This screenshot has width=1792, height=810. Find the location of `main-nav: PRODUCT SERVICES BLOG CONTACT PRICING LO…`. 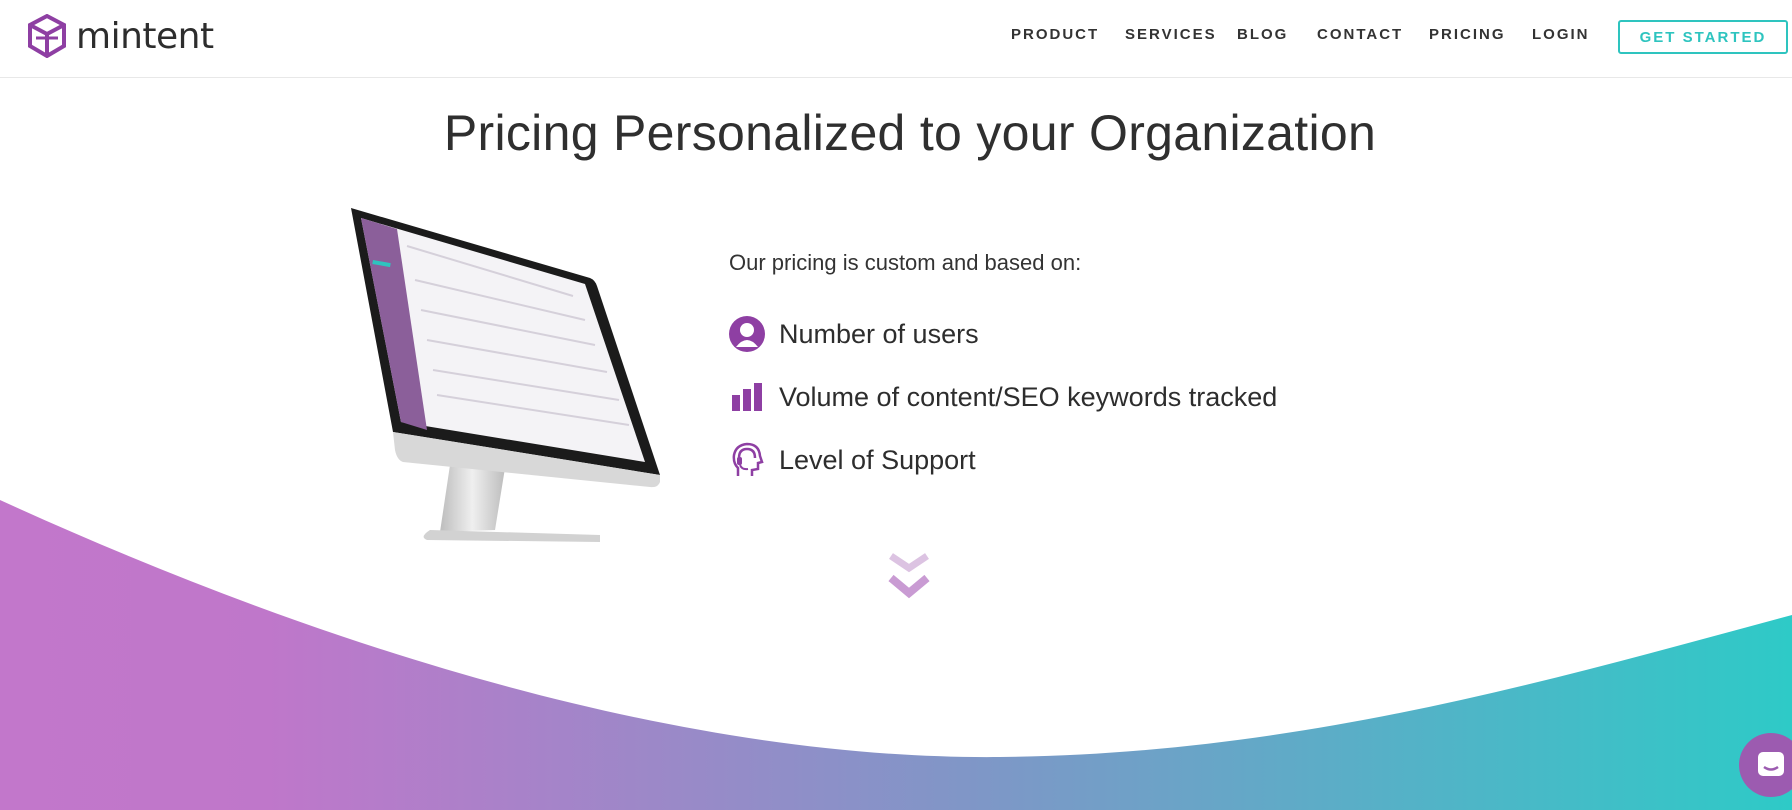

main-nav: PRODUCT SERVICES BLOG CONTACT PRICING LO… is located at coordinates (896, 38).